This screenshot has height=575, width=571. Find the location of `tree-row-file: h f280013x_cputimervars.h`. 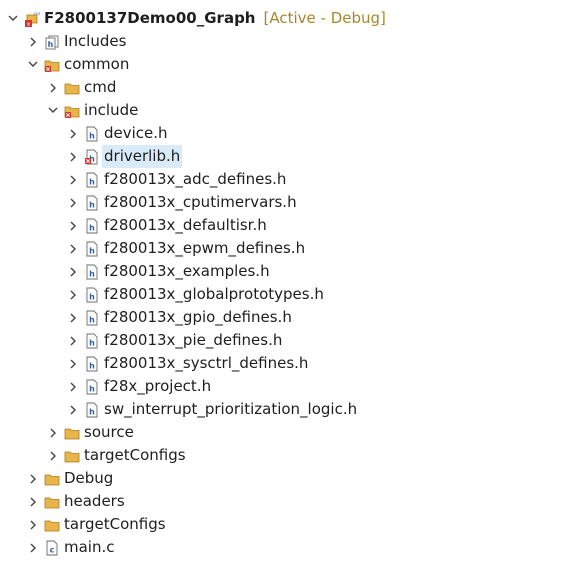

tree-row-file: h f280013x_cputimervars.h is located at coordinates (285, 202).